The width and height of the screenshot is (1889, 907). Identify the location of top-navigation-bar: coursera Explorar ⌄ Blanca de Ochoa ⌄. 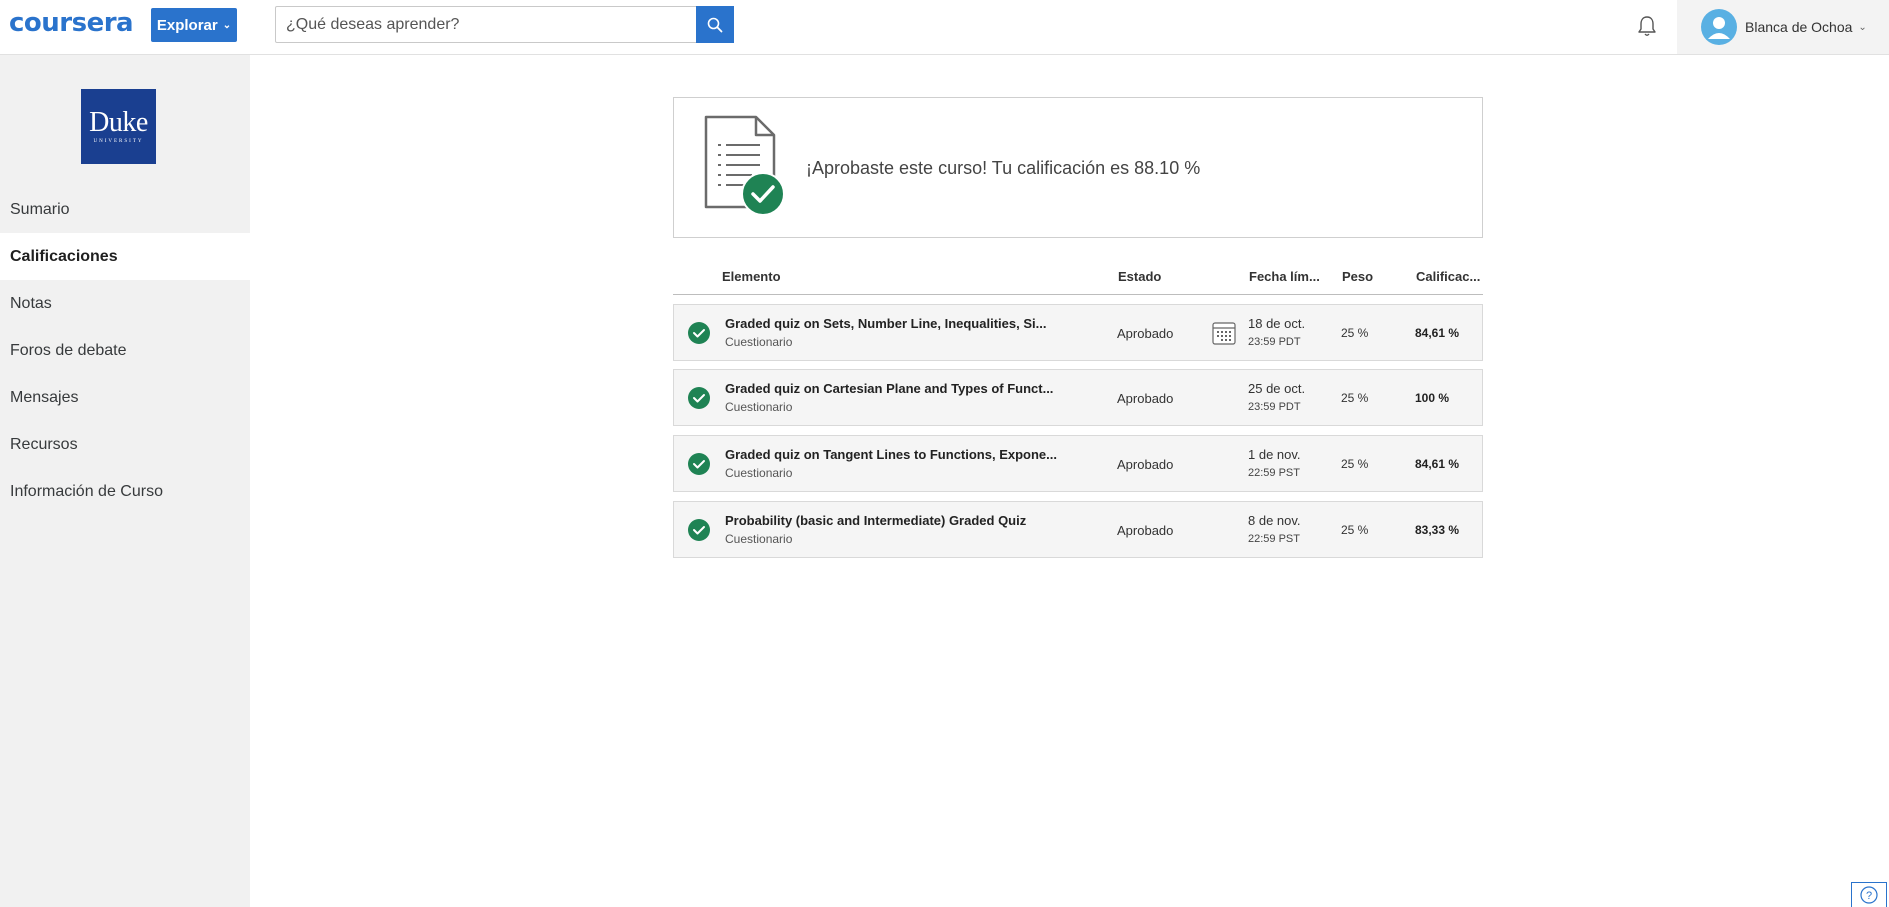
(944, 27).